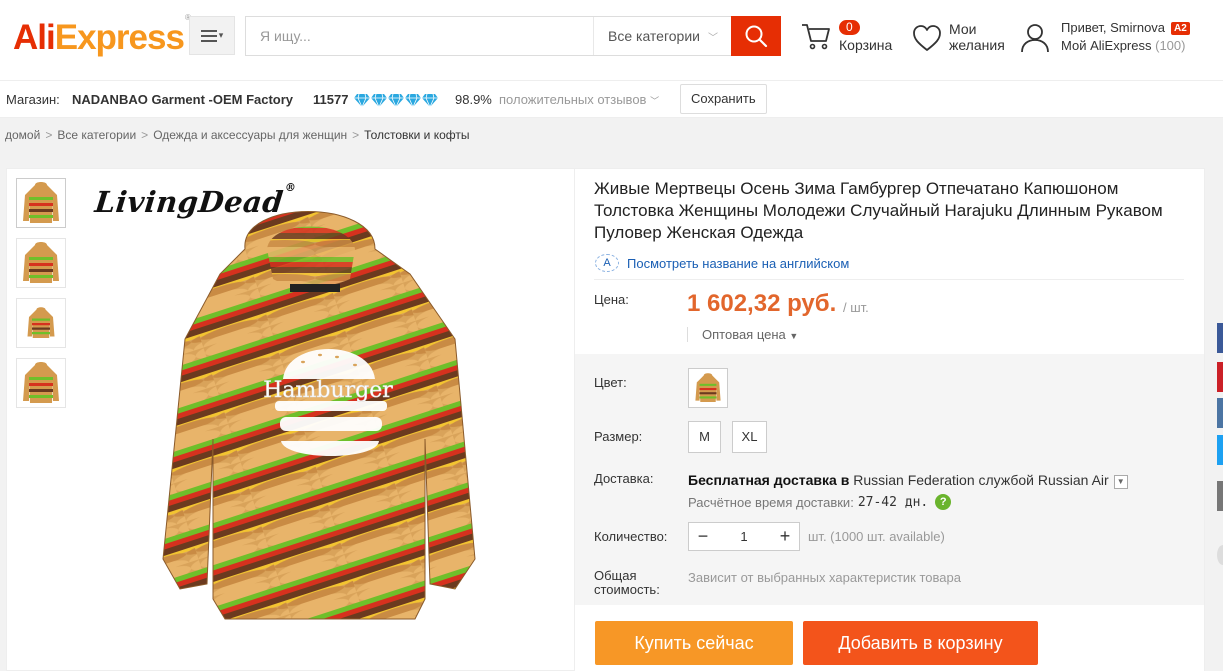 Image resolution: width=1223 pixels, height=671 pixels. I want to click on help-icon: ?, so click(943, 502).